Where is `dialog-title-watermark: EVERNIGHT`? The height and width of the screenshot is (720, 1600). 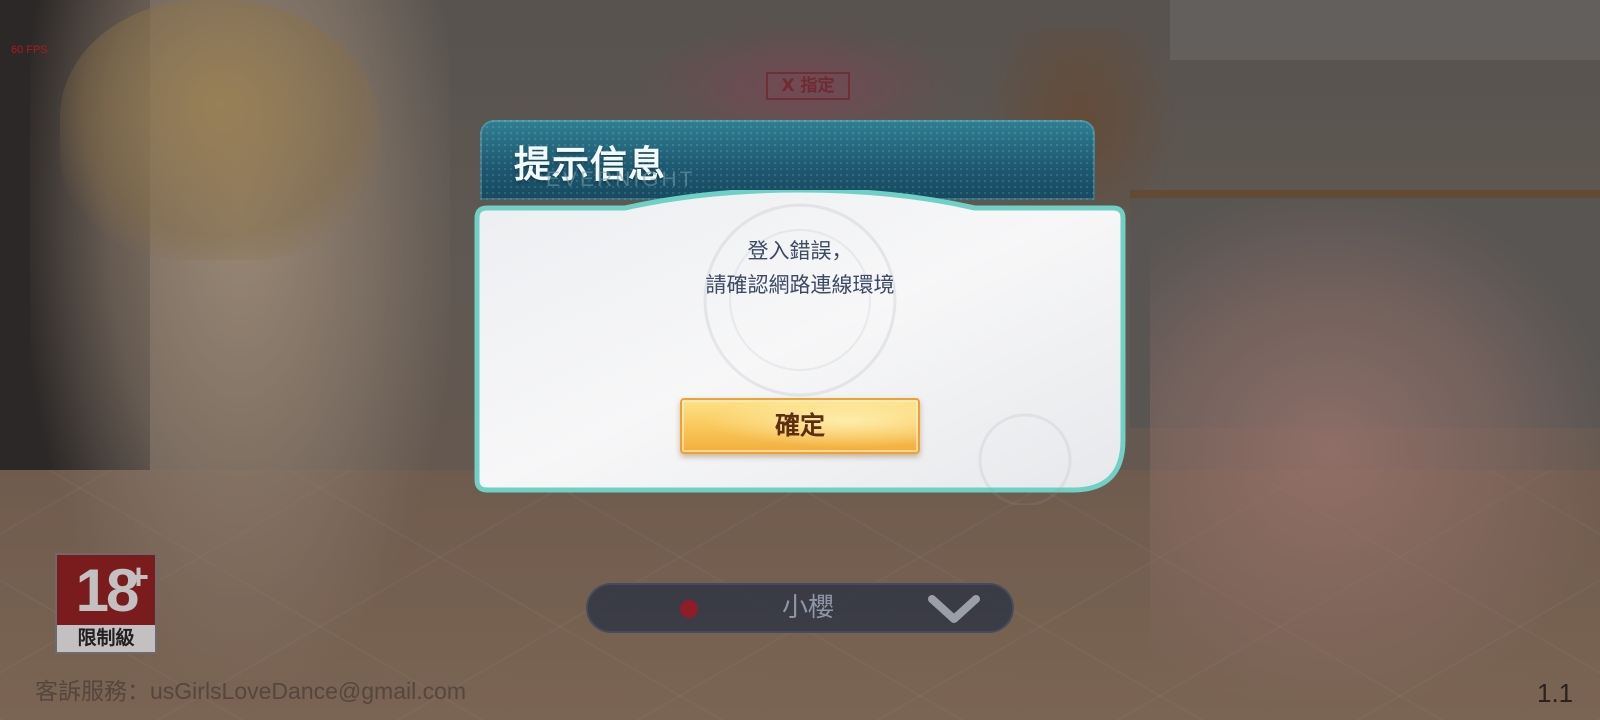
dialog-title-watermark: EVERNIGHT is located at coordinates (621, 179).